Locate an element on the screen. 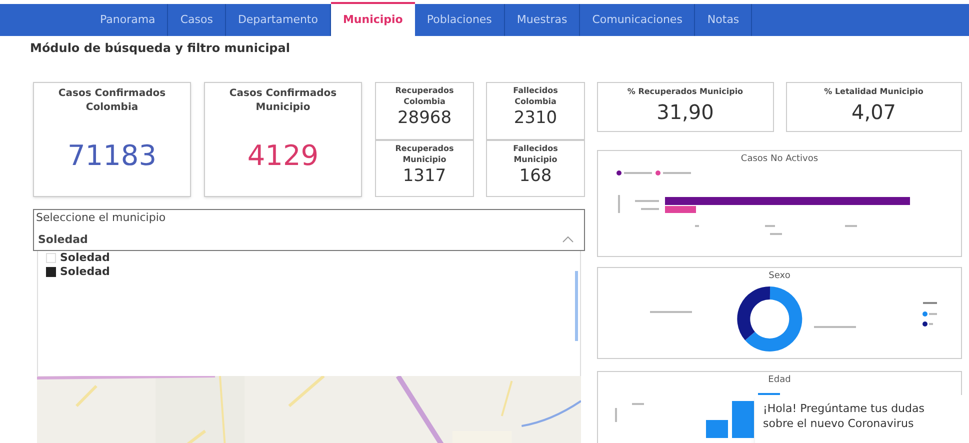  kpi-value: 71183 is located at coordinates (112, 156).